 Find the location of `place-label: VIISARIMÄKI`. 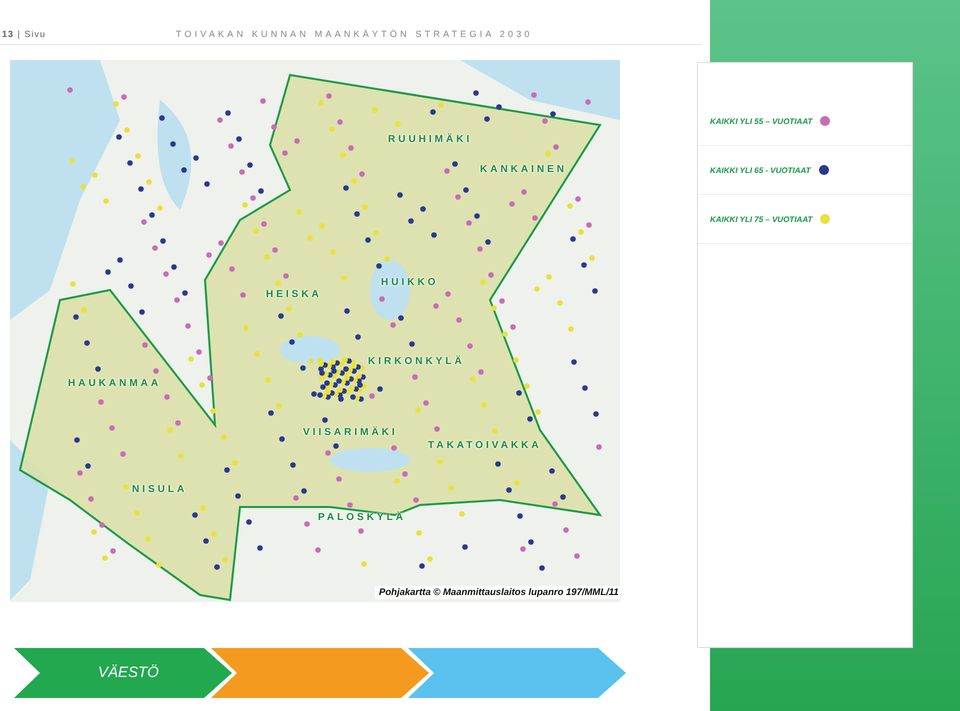

place-label: VIISARIMÄKI is located at coordinates (350, 432).